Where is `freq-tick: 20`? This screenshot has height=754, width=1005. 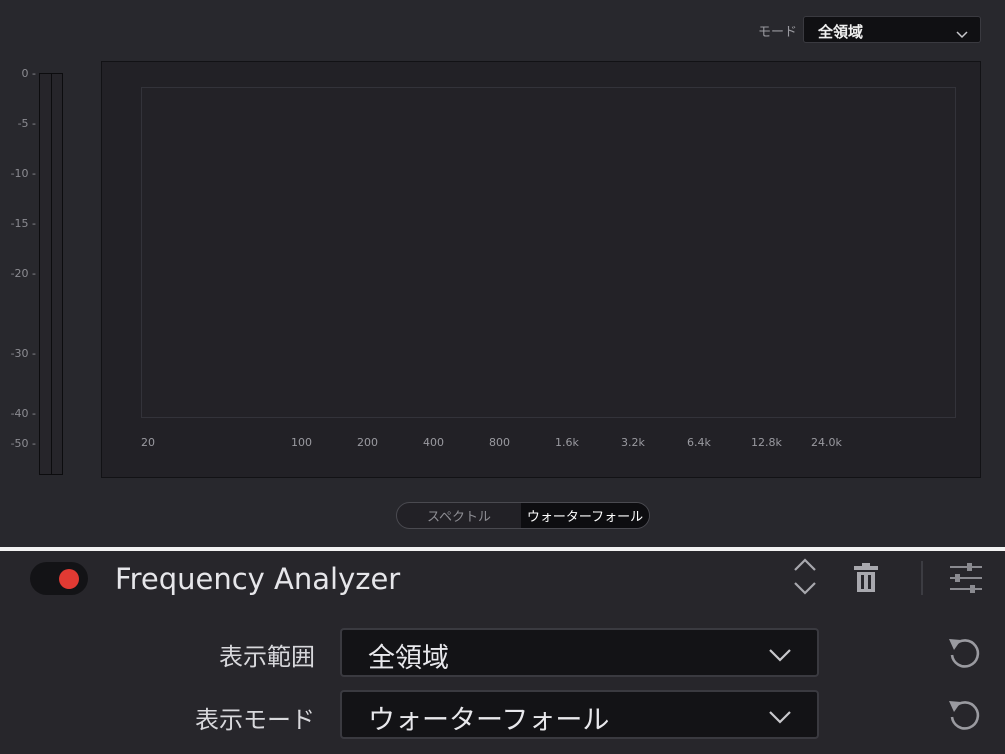 freq-tick: 20 is located at coordinates (148, 442).